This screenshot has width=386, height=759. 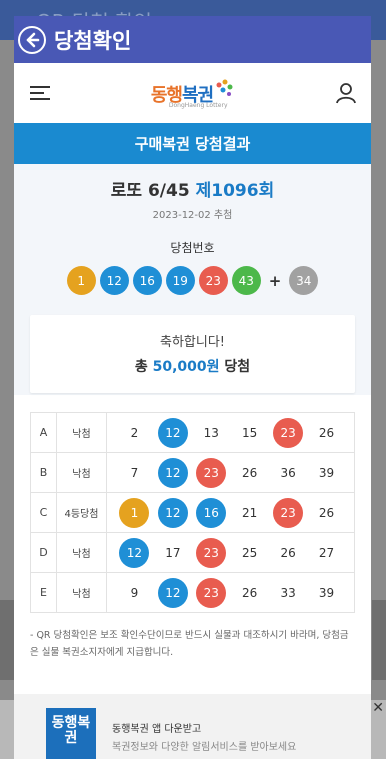 I want to click on modal-titlebar: 당첨확인, so click(x=192, y=39).